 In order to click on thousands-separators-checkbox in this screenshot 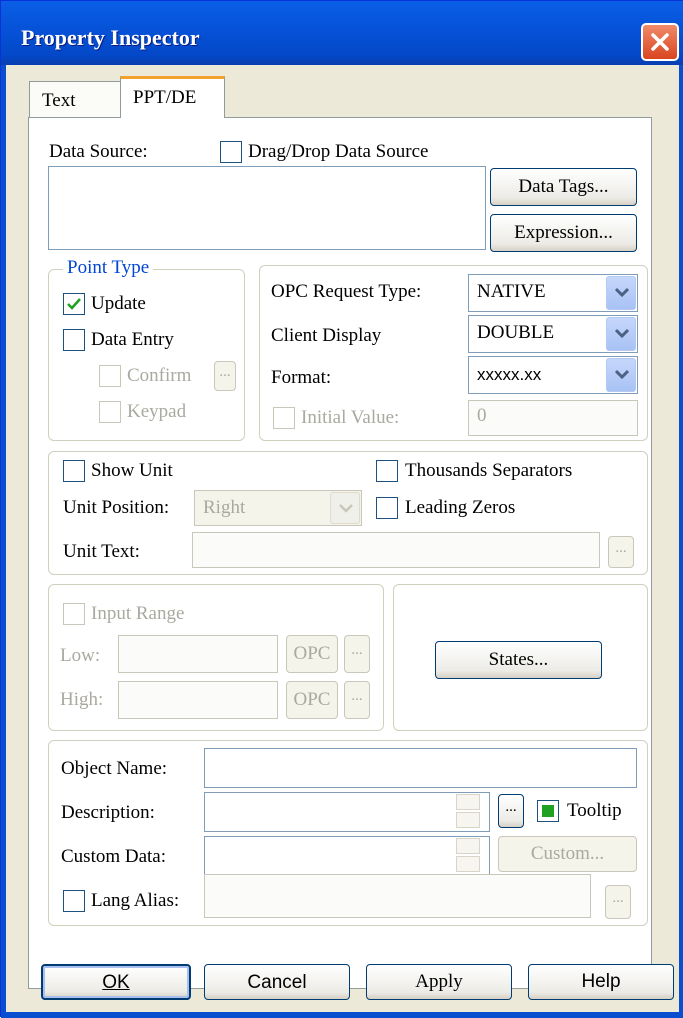, I will do `click(387, 471)`.